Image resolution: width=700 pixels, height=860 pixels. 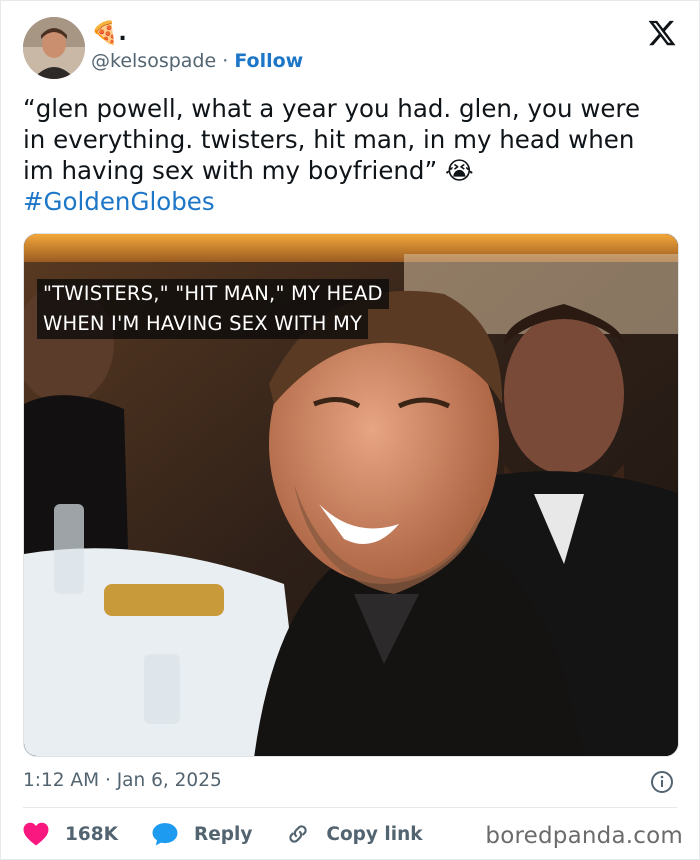 What do you see at coordinates (662, 782) in the screenshot?
I see `info-icon` at bounding box center [662, 782].